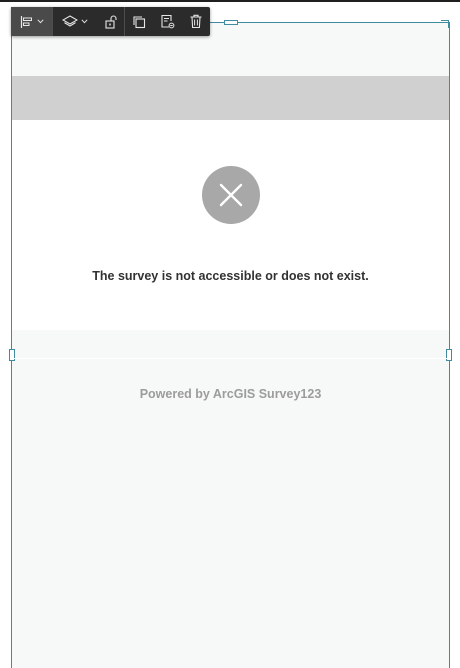  I want to click on resize-handle-right, so click(449, 355).